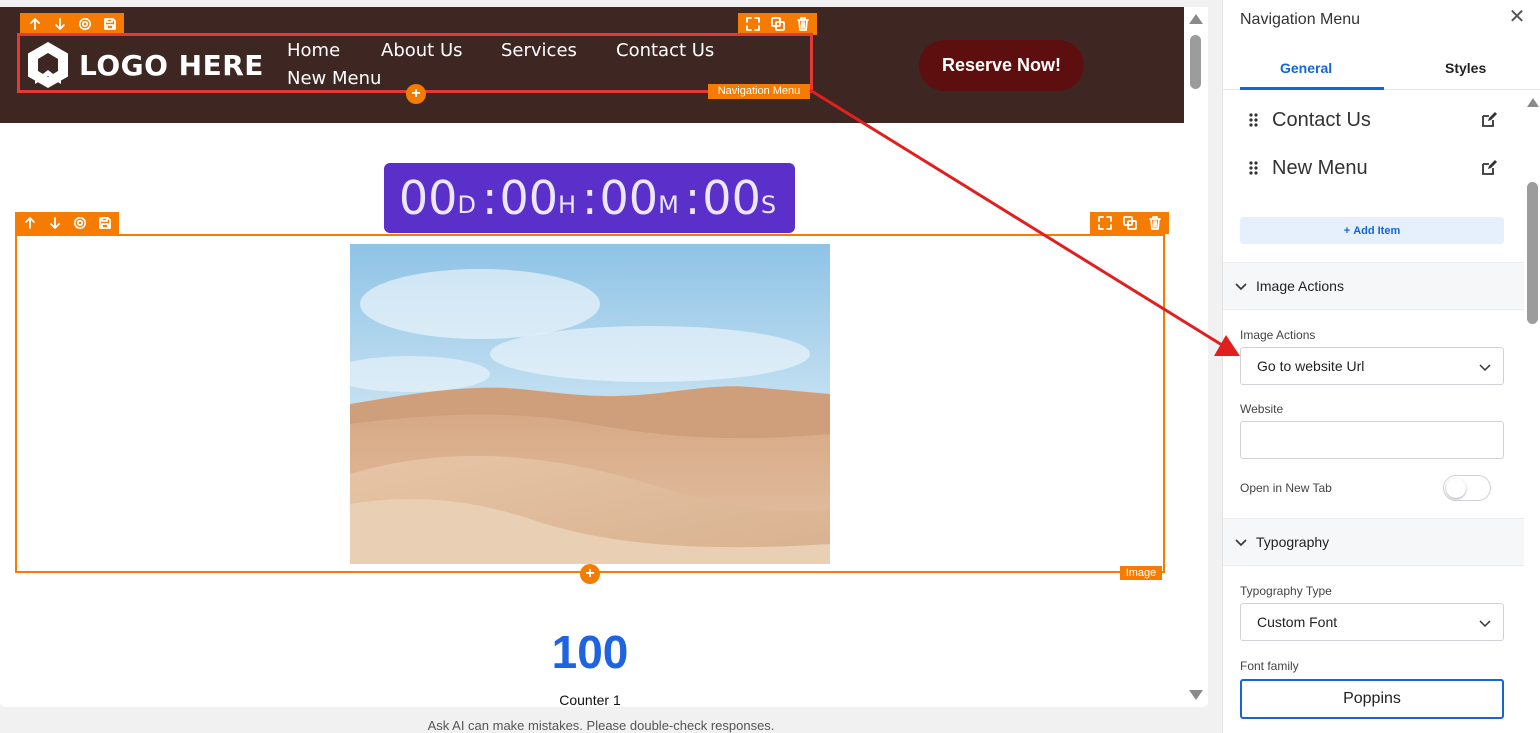  Describe the element at coordinates (1297, 622) in the screenshot. I see `typography-type-value: Custom Font` at that location.